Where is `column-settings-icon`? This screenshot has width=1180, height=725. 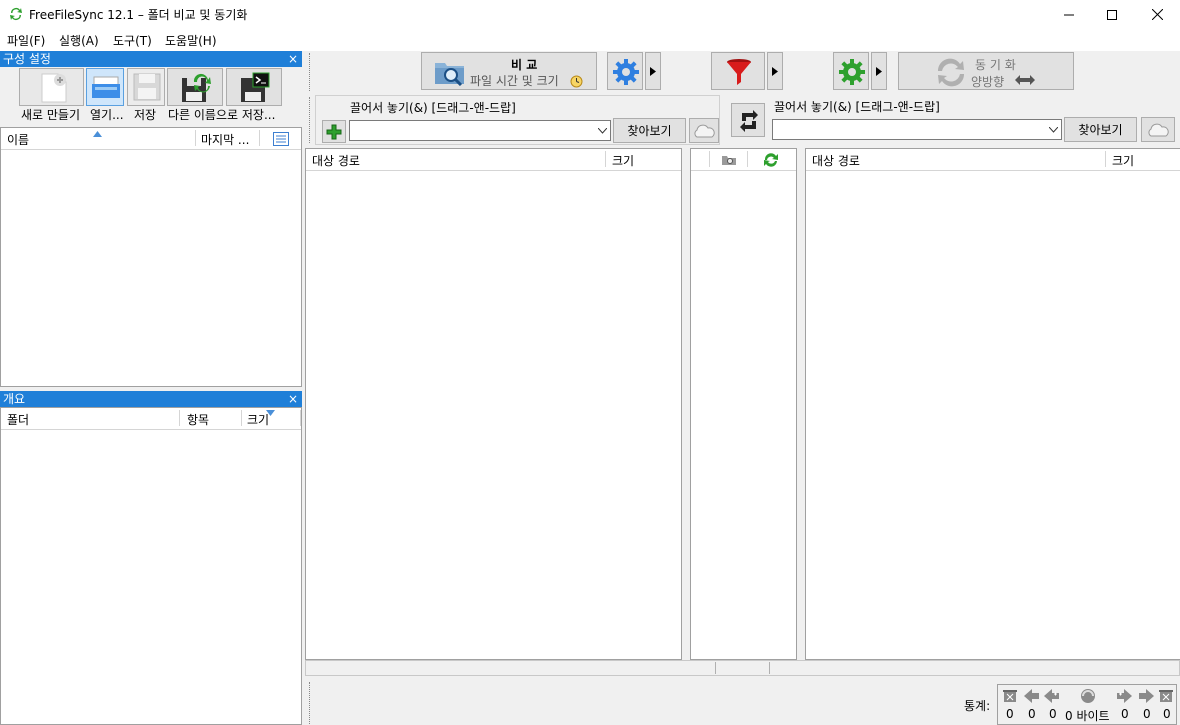
column-settings-icon is located at coordinates (281, 139).